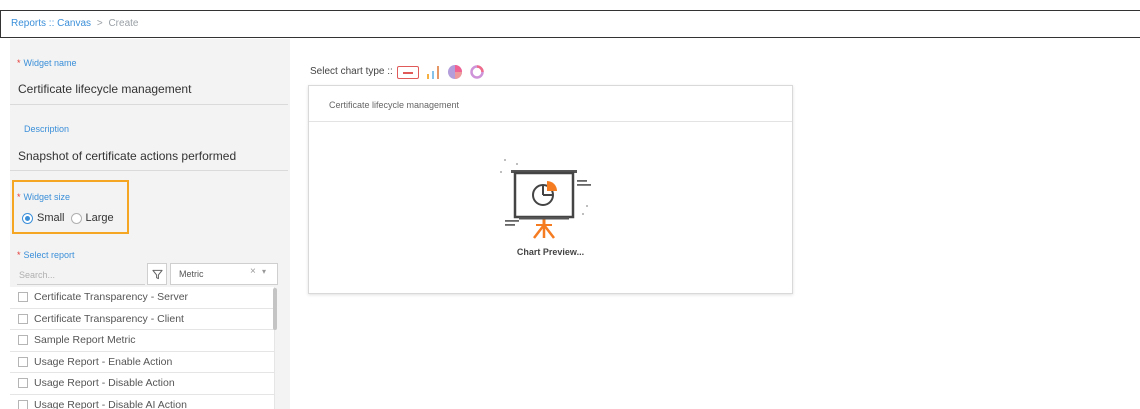 The width and height of the screenshot is (1140, 409). Describe the element at coordinates (123, 23) in the screenshot. I see `breadcrumb-create: Create` at that location.